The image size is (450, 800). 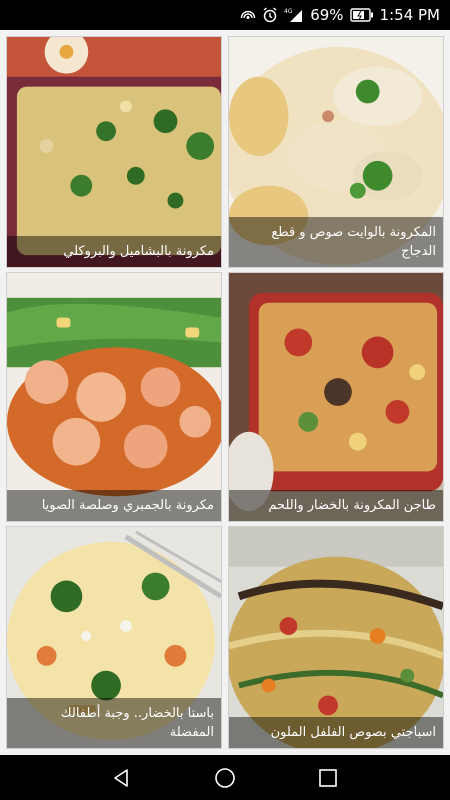 I want to click on clock: 1:54 PM, so click(x=409, y=15).